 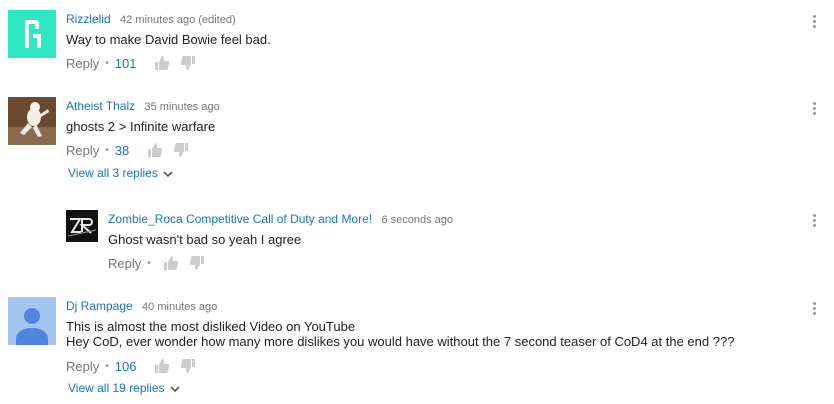 I want to click on zr-logo-icon, so click(x=82, y=226).